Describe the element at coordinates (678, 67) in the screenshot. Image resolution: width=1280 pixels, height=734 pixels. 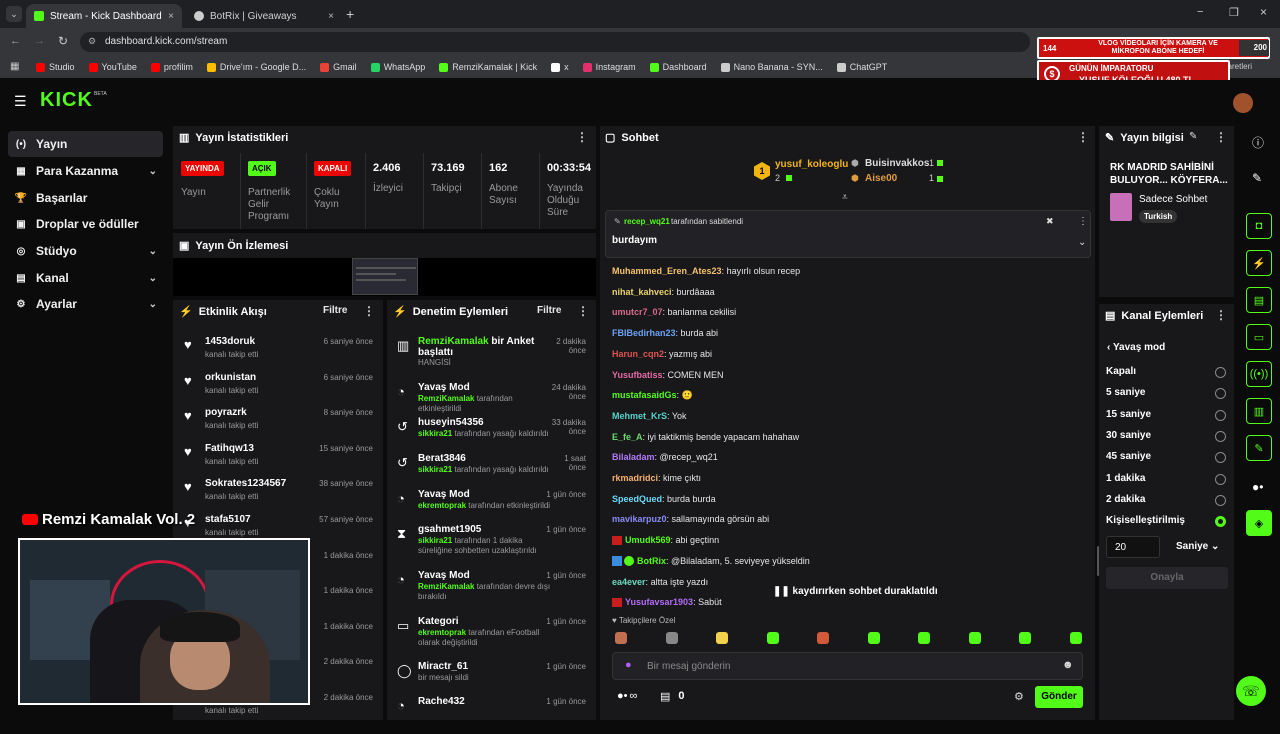
I see `bookmark-item: Dashboard` at that location.